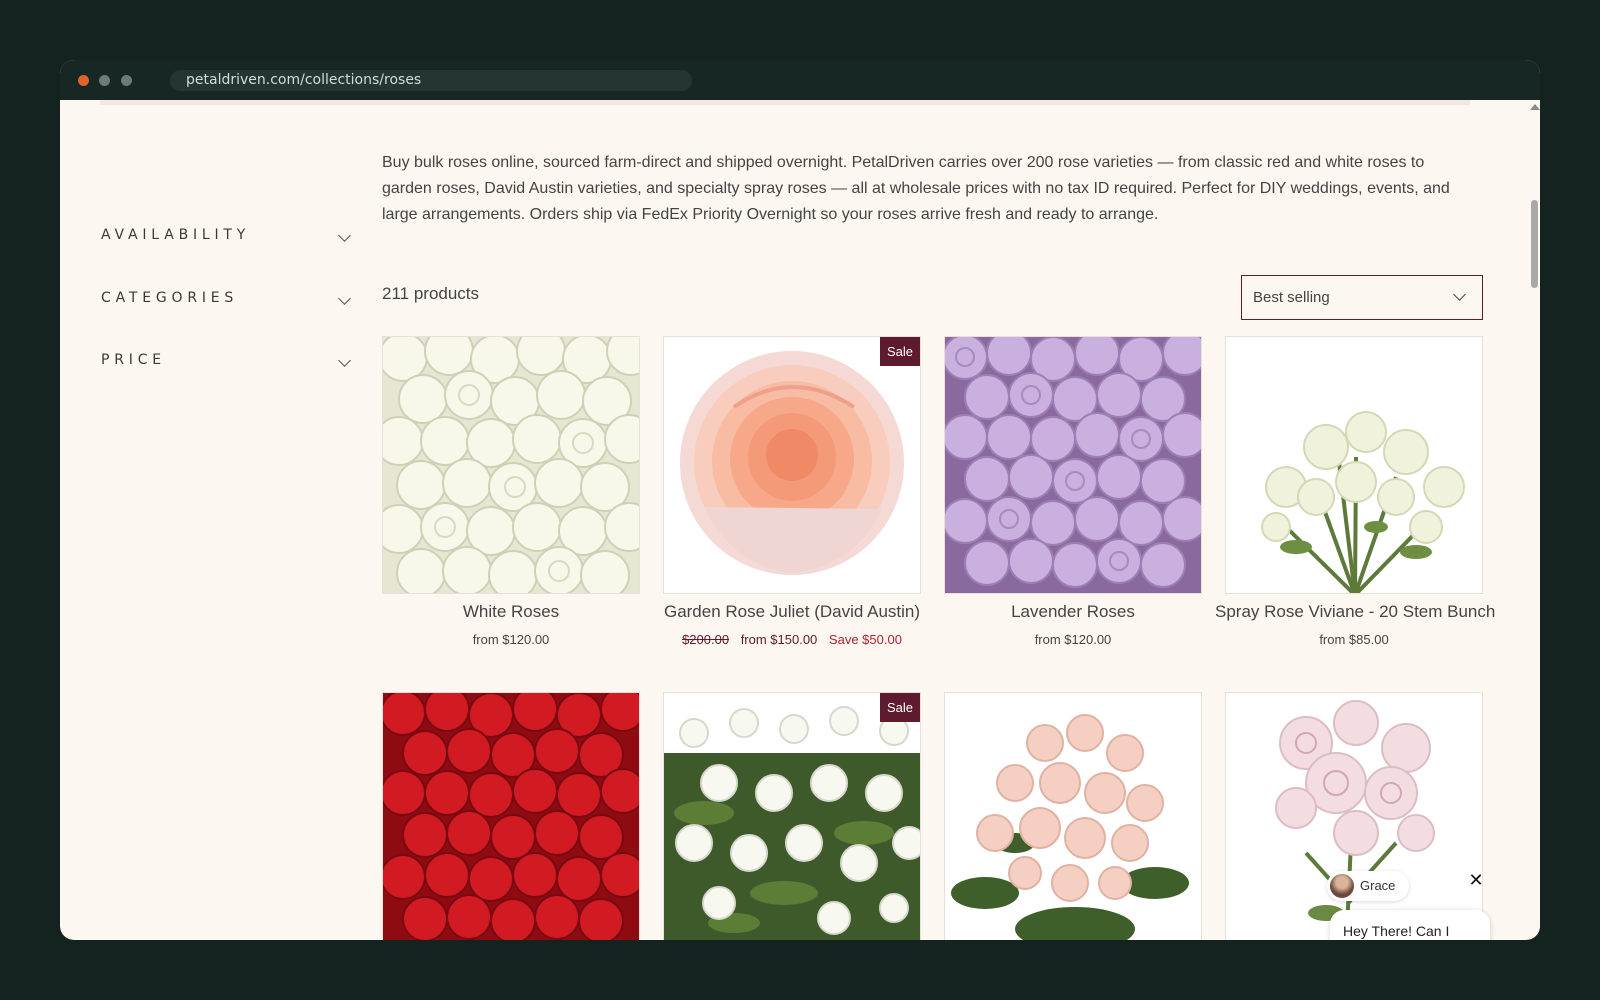  Describe the element at coordinates (792, 612) in the screenshot. I see `product-title: Garden Rose Juliet (David Austin)` at that location.